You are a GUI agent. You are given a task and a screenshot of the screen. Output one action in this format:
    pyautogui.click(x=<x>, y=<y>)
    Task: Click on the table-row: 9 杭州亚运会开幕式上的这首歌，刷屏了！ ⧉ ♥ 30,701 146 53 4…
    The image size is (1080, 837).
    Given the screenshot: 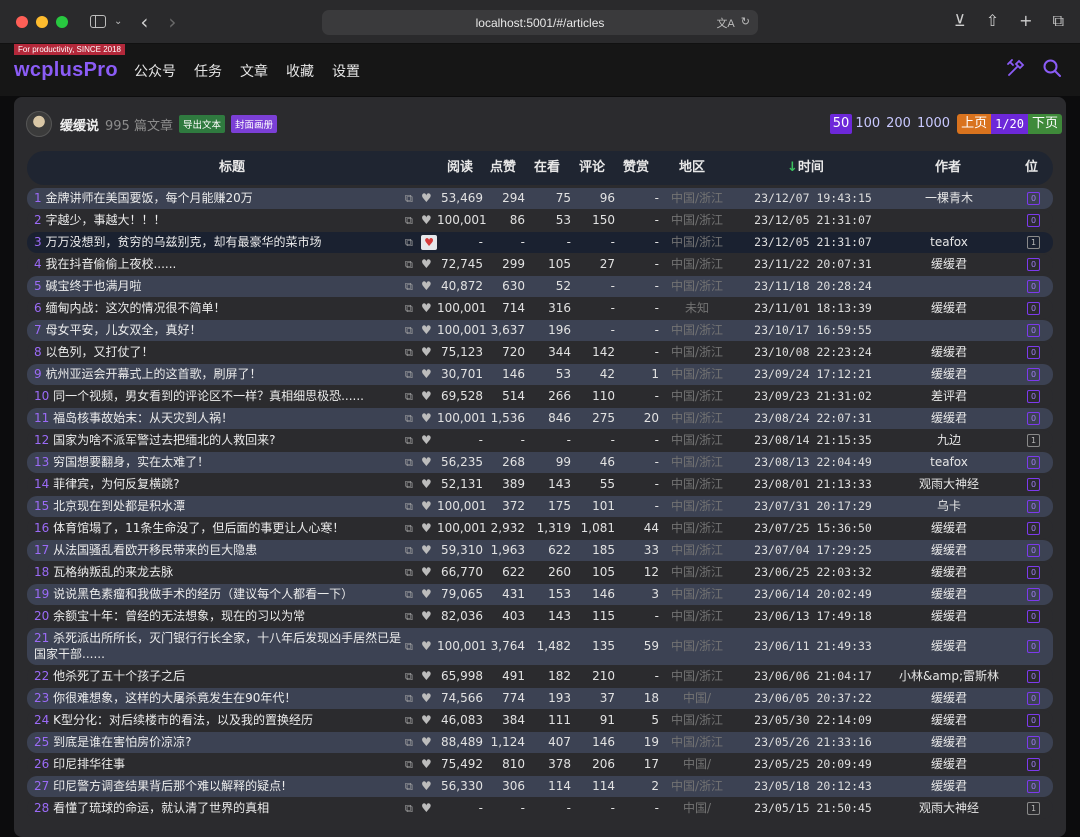 What is the action you would take?
    pyautogui.click(x=540, y=374)
    